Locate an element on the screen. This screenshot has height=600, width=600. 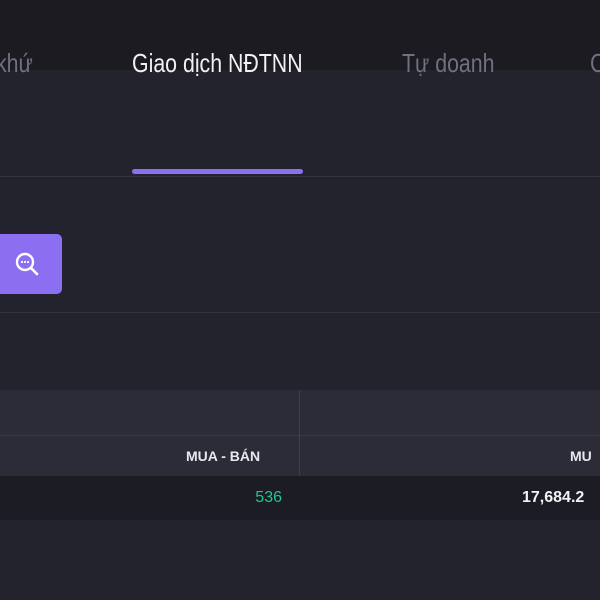
spacer-band is located at coordinates (300, 351).